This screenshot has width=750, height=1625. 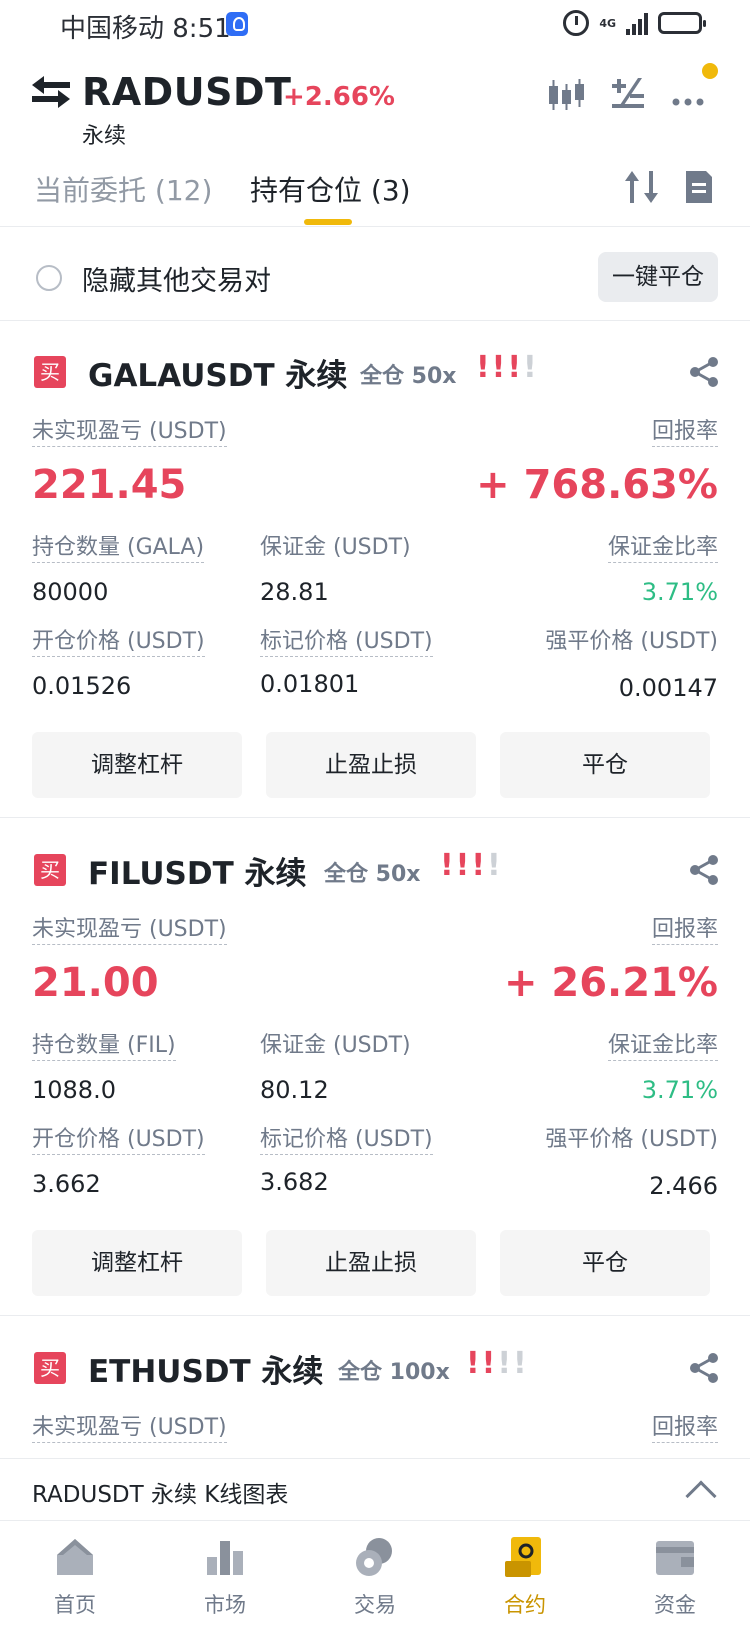 What do you see at coordinates (74, 1090) in the screenshot?
I see `size-value: 1088.0` at bounding box center [74, 1090].